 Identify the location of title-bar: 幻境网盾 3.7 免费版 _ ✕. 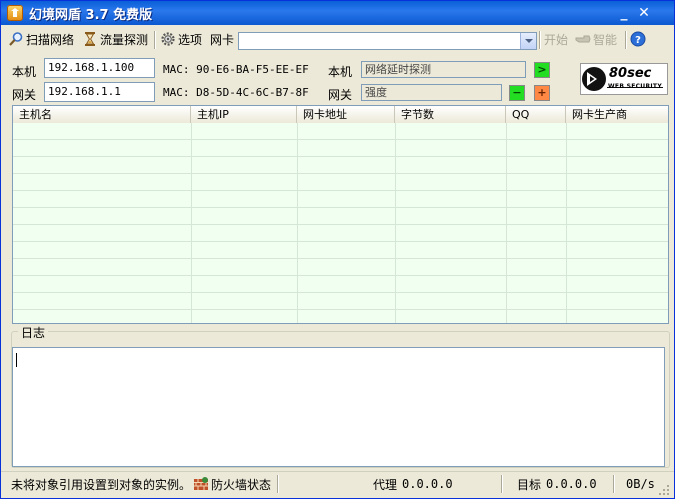
(337, 13).